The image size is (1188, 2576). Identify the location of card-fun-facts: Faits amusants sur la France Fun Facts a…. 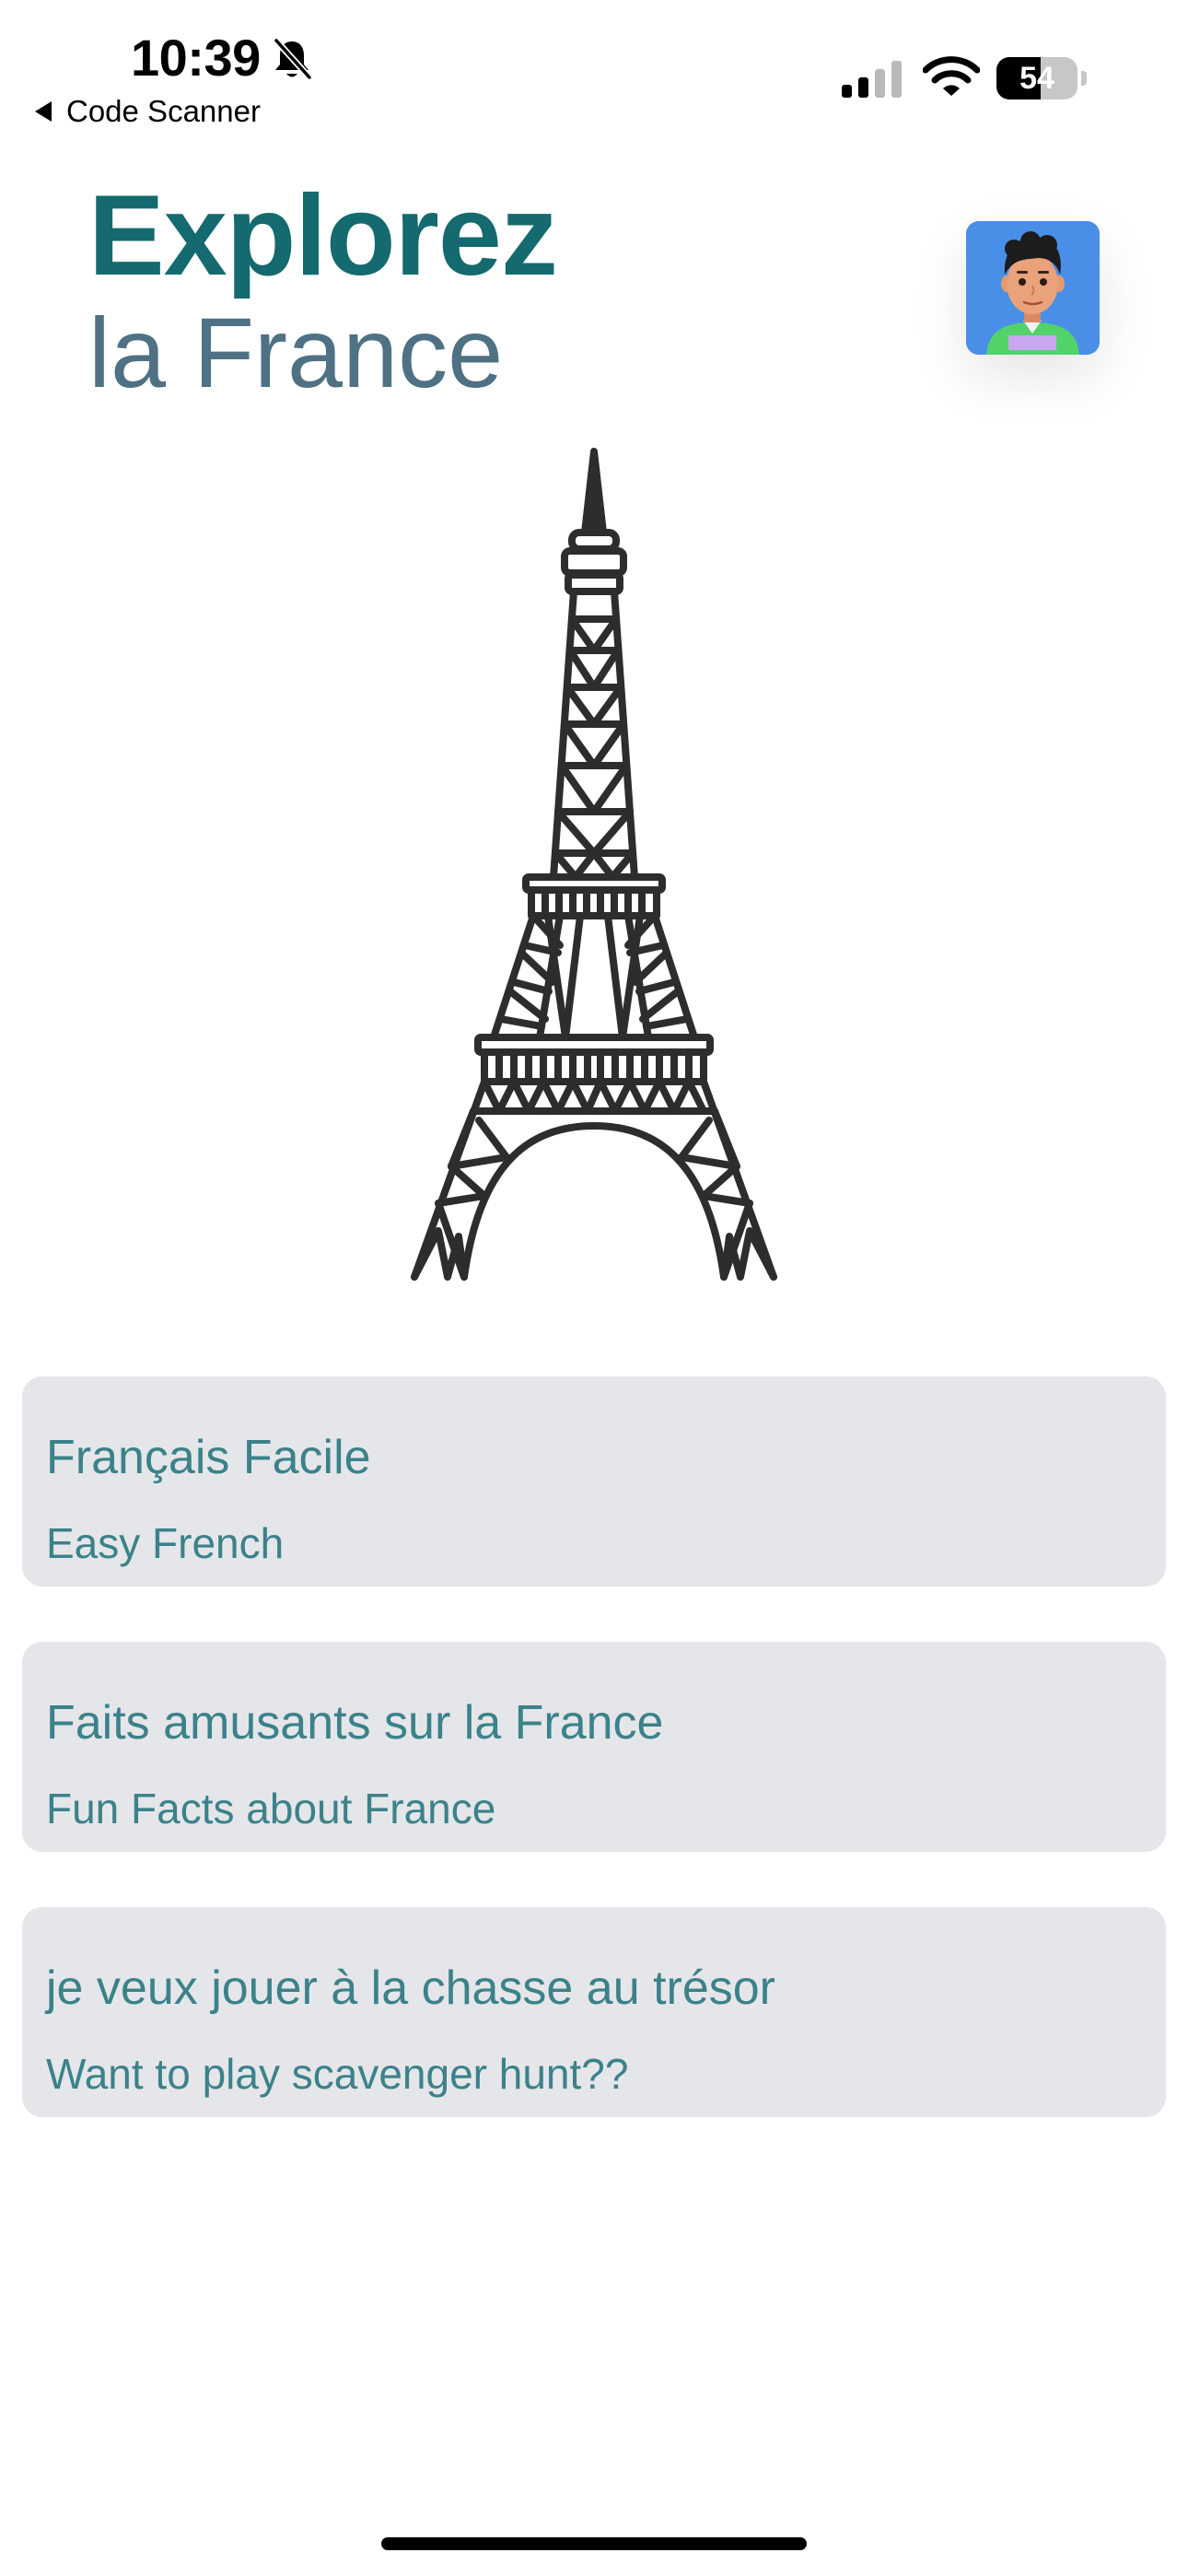
(594, 1747).